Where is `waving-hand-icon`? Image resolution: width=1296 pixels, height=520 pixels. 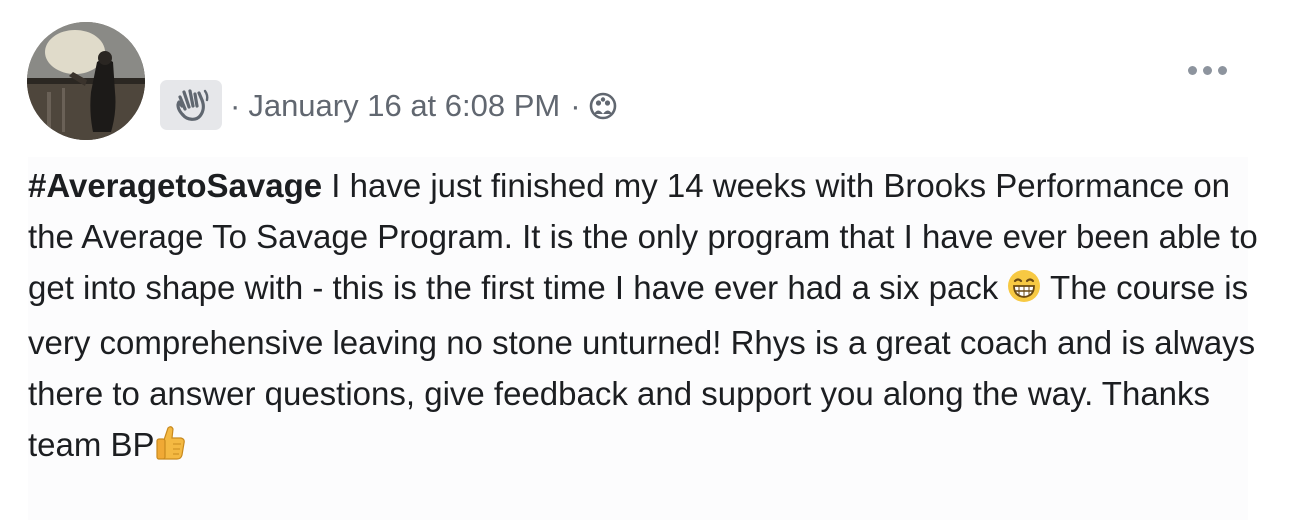
waving-hand-icon is located at coordinates (192, 105).